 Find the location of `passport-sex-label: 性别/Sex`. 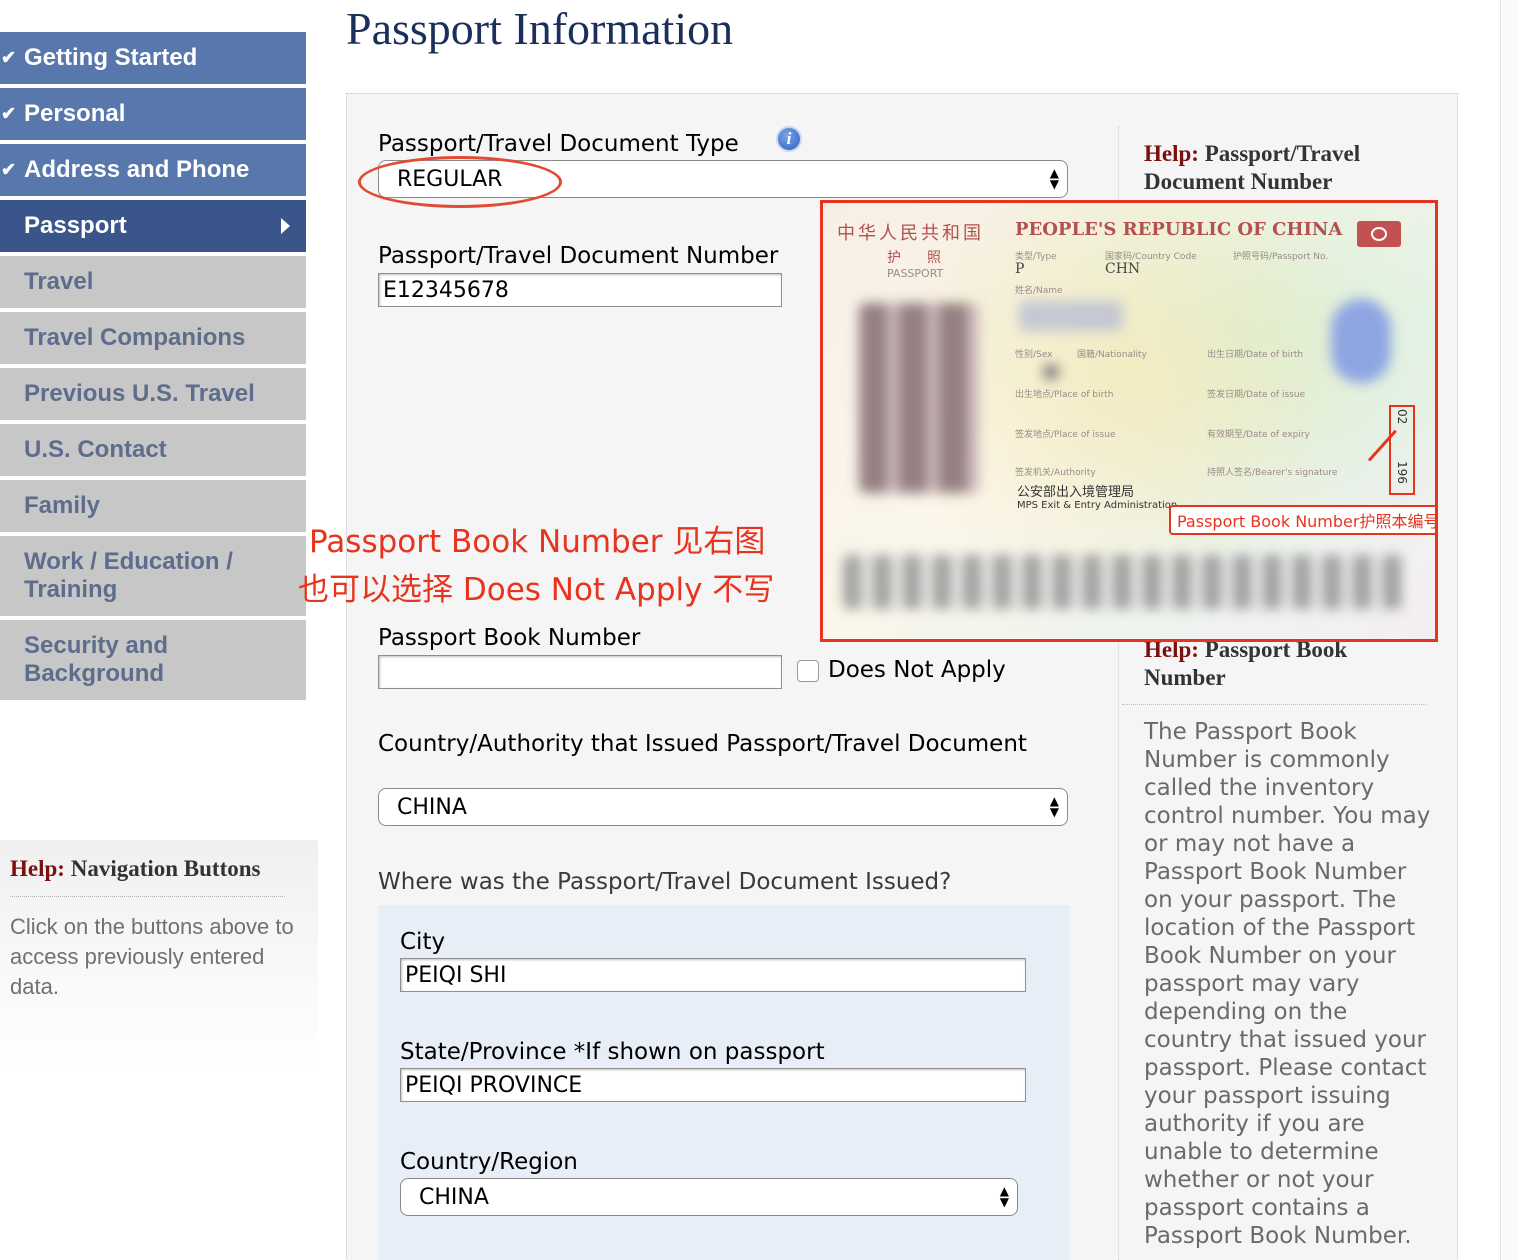

passport-sex-label: 性别/Sex is located at coordinates (1034, 355).